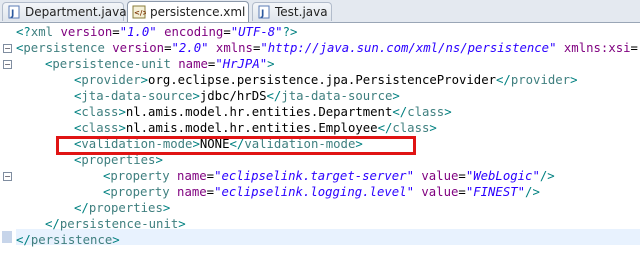 This screenshot has width=640, height=255. I want to click on code-token-attr: xmlns:xsi, so click(597, 48).